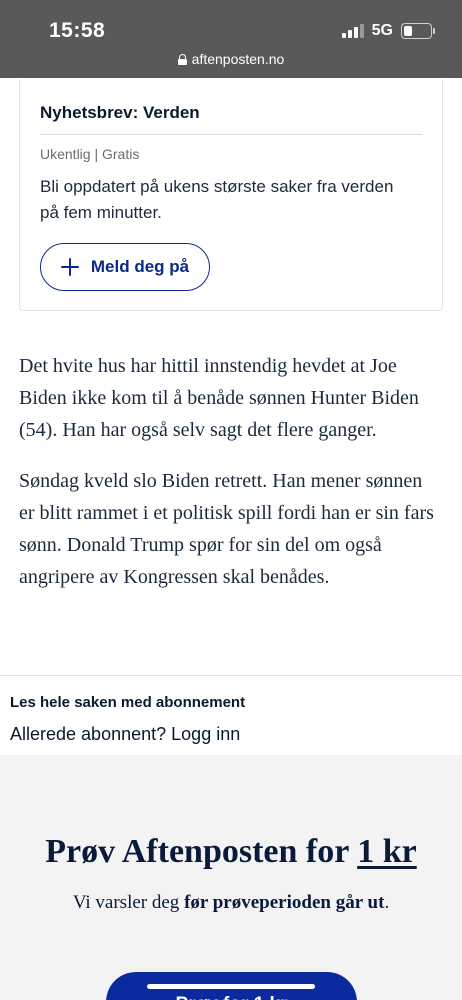 This screenshot has height=1000, width=462. I want to click on paywall-heading: Les hele saken med abonnement, so click(128, 702).